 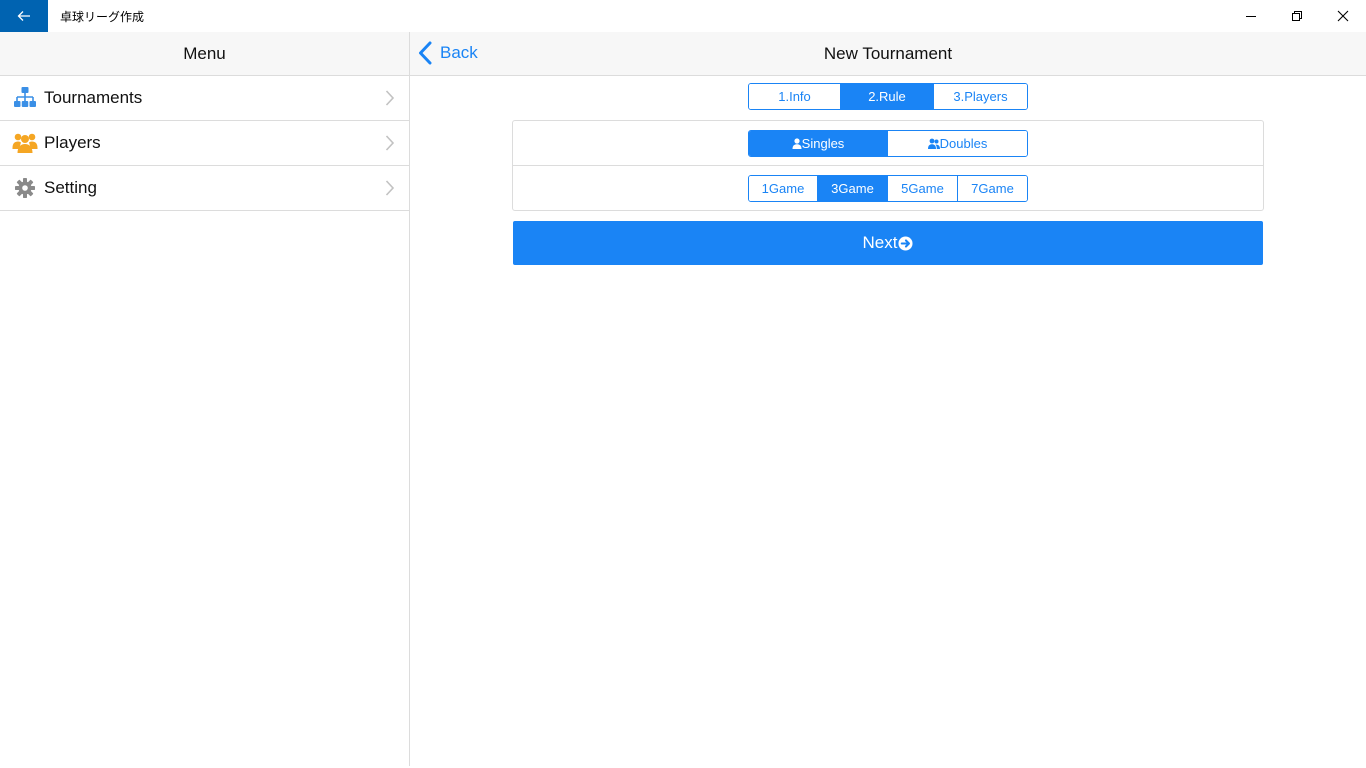 What do you see at coordinates (70, 187) in the screenshot?
I see `sidebar-item-label: Setting` at bounding box center [70, 187].